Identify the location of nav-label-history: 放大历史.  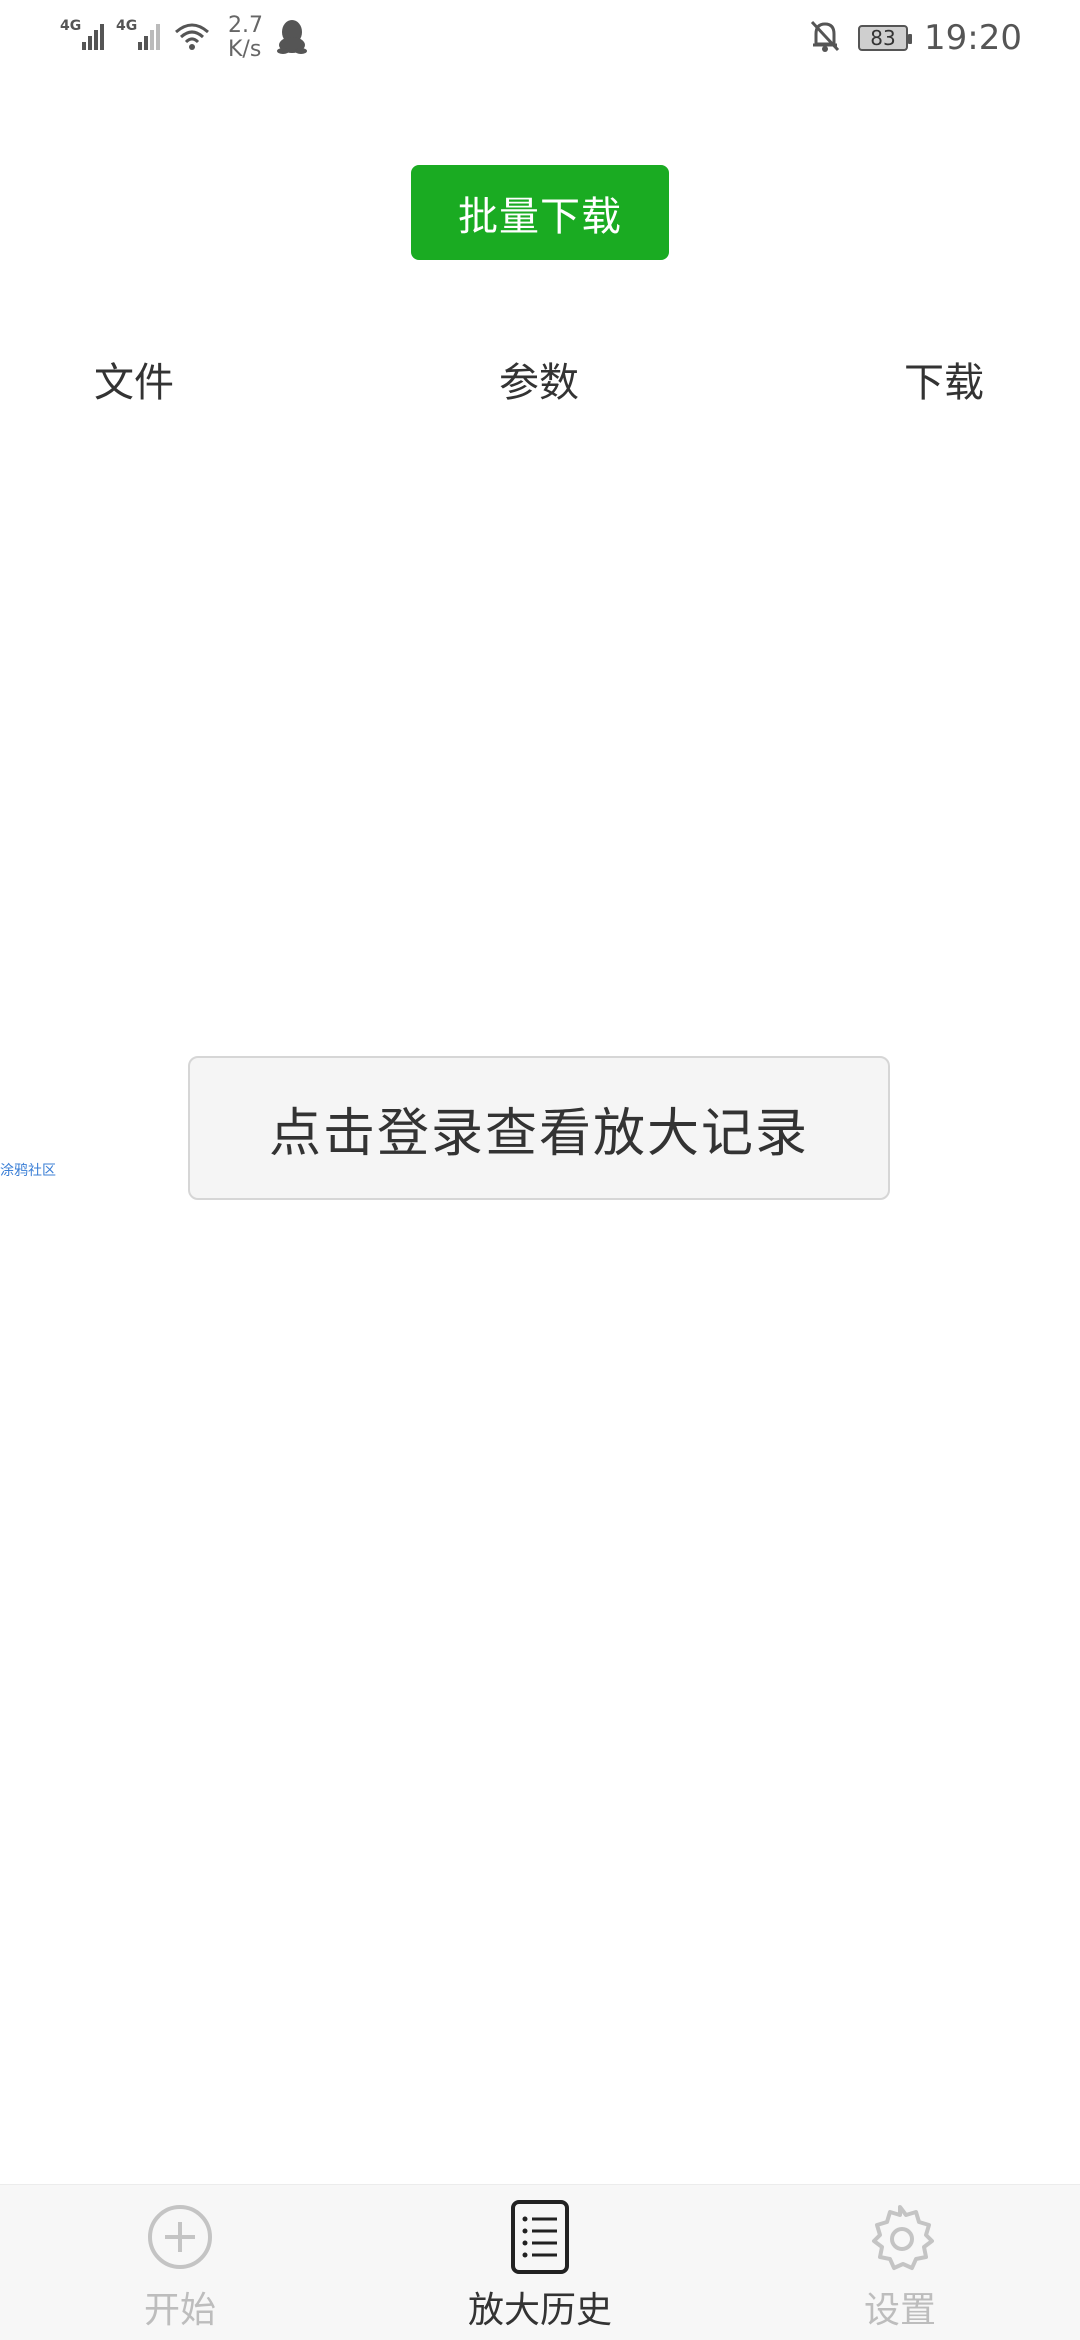
(539, 2310).